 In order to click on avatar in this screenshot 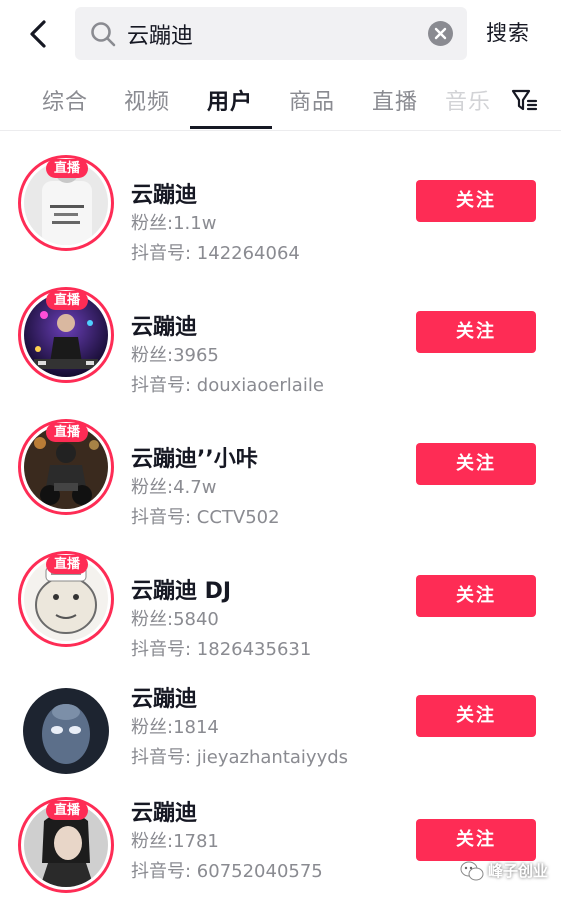, I will do `click(66, 731)`.